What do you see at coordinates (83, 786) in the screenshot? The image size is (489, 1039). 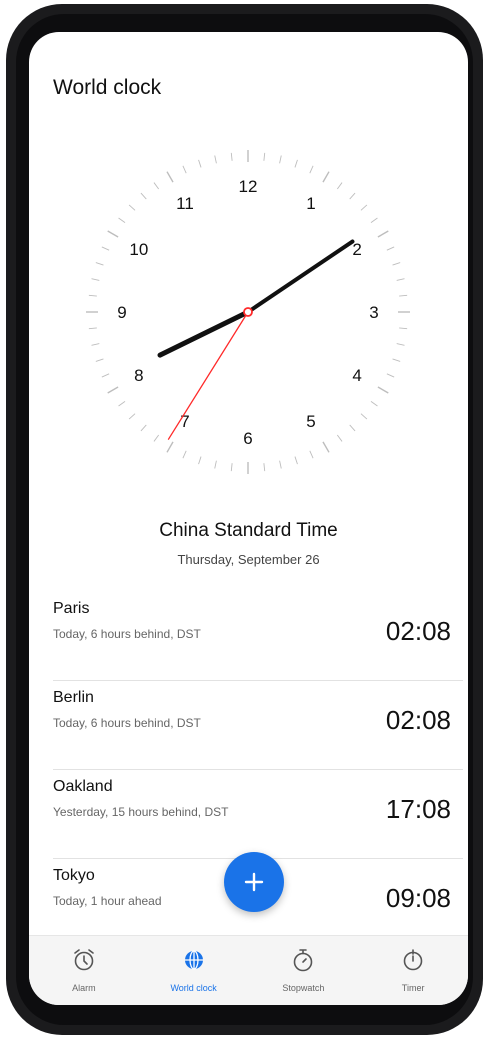 I see `city-name: Oakland` at bounding box center [83, 786].